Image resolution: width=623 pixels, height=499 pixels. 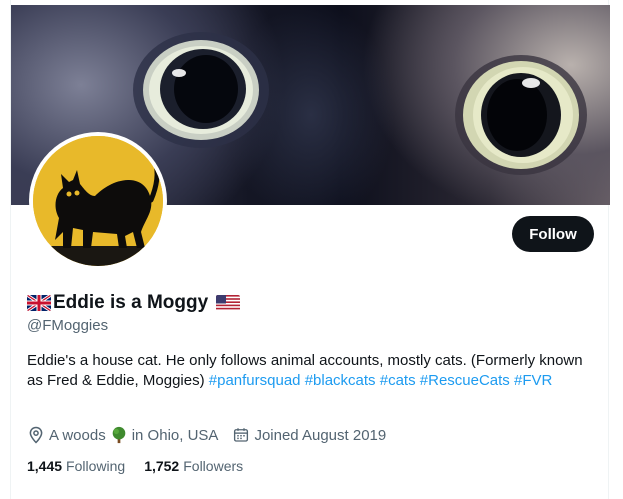 I want to click on hashtag-link: #blackcats, so click(x=340, y=380).